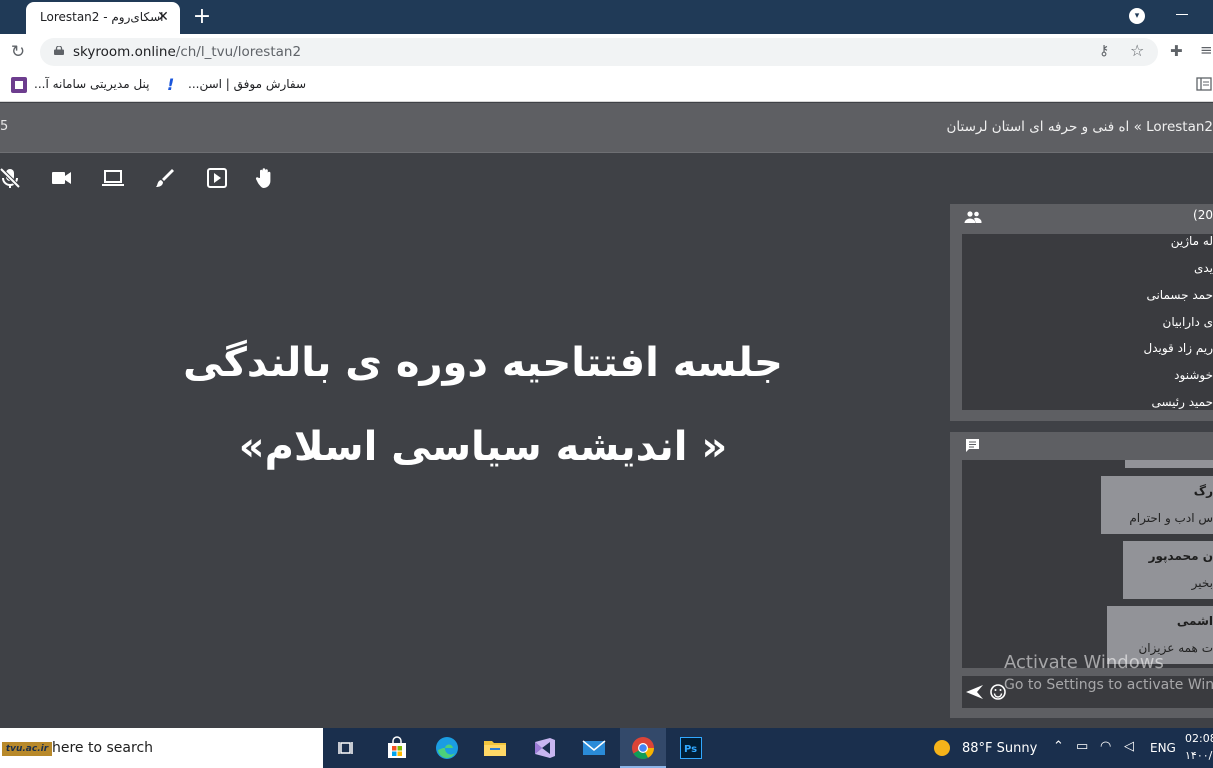 The width and height of the screenshot is (1213, 768). What do you see at coordinates (599, 52) in the screenshot?
I see `address-bar: skyroom.online/ch/l_tvu/lorestan2 ⚷ ☆` at bounding box center [599, 52].